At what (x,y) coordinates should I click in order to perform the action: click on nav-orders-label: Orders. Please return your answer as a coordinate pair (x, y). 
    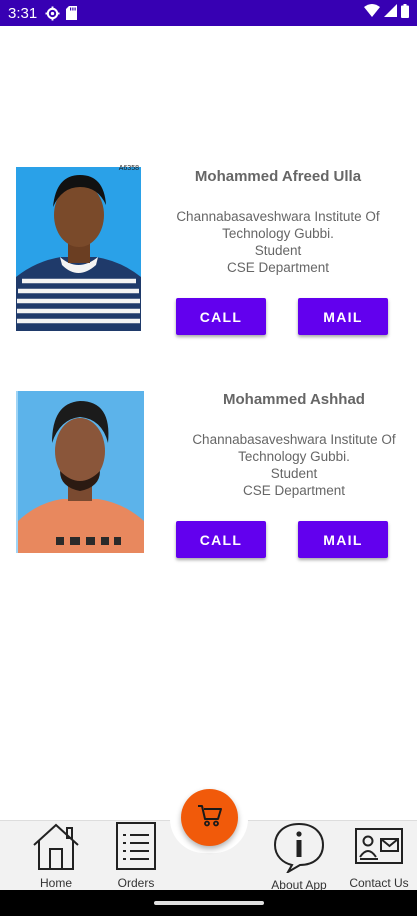
    Looking at the image, I should click on (136, 883).